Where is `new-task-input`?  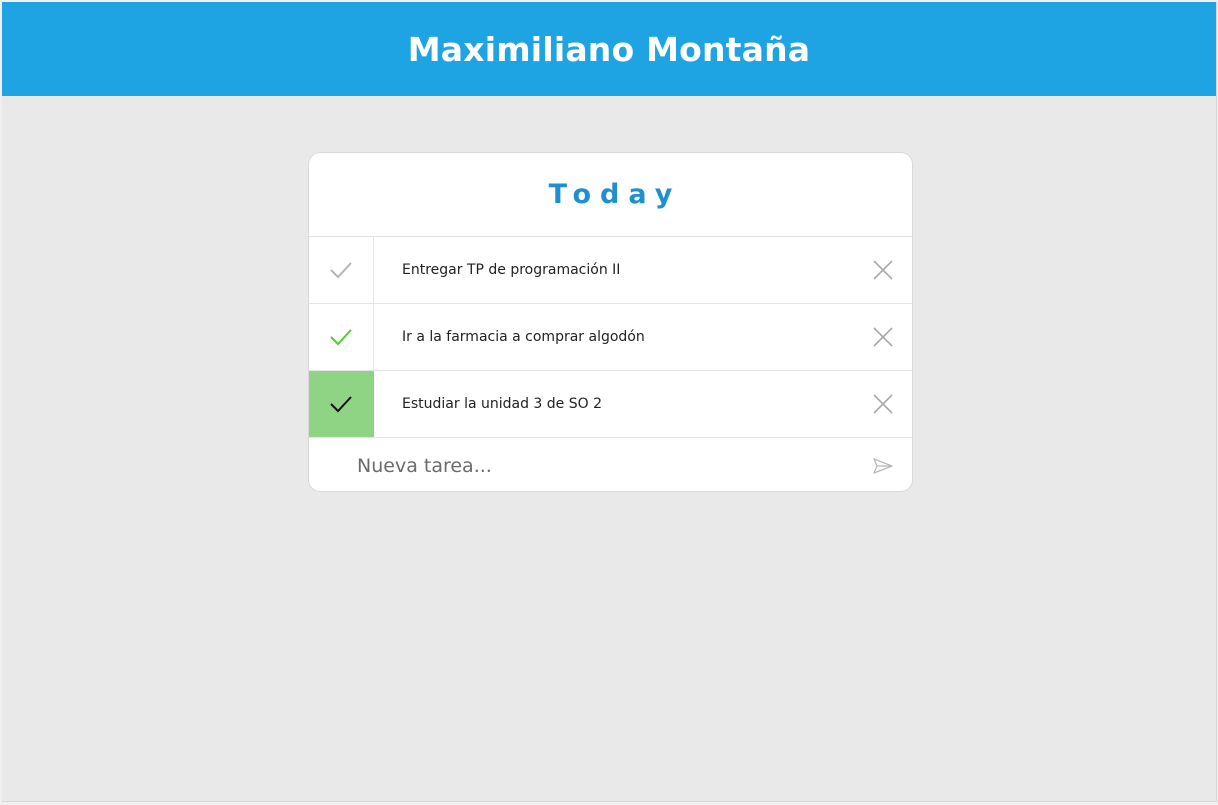 new-task-input is located at coordinates (604, 465).